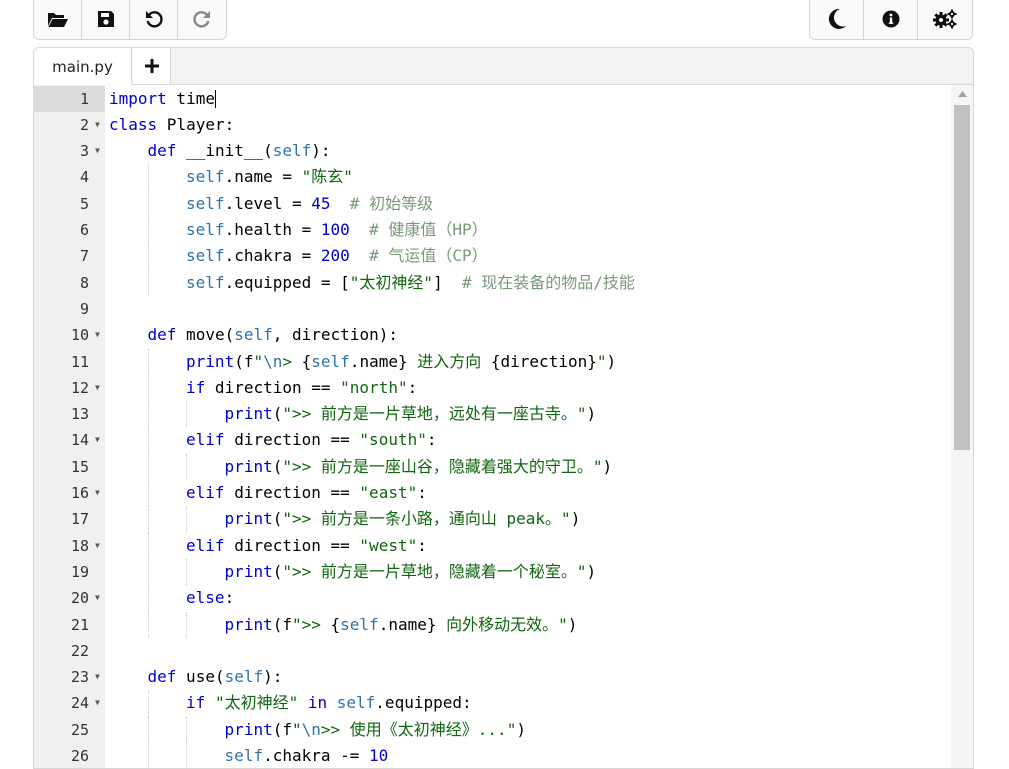  What do you see at coordinates (268, 203) in the screenshot?
I see `code-token: .level =` at bounding box center [268, 203].